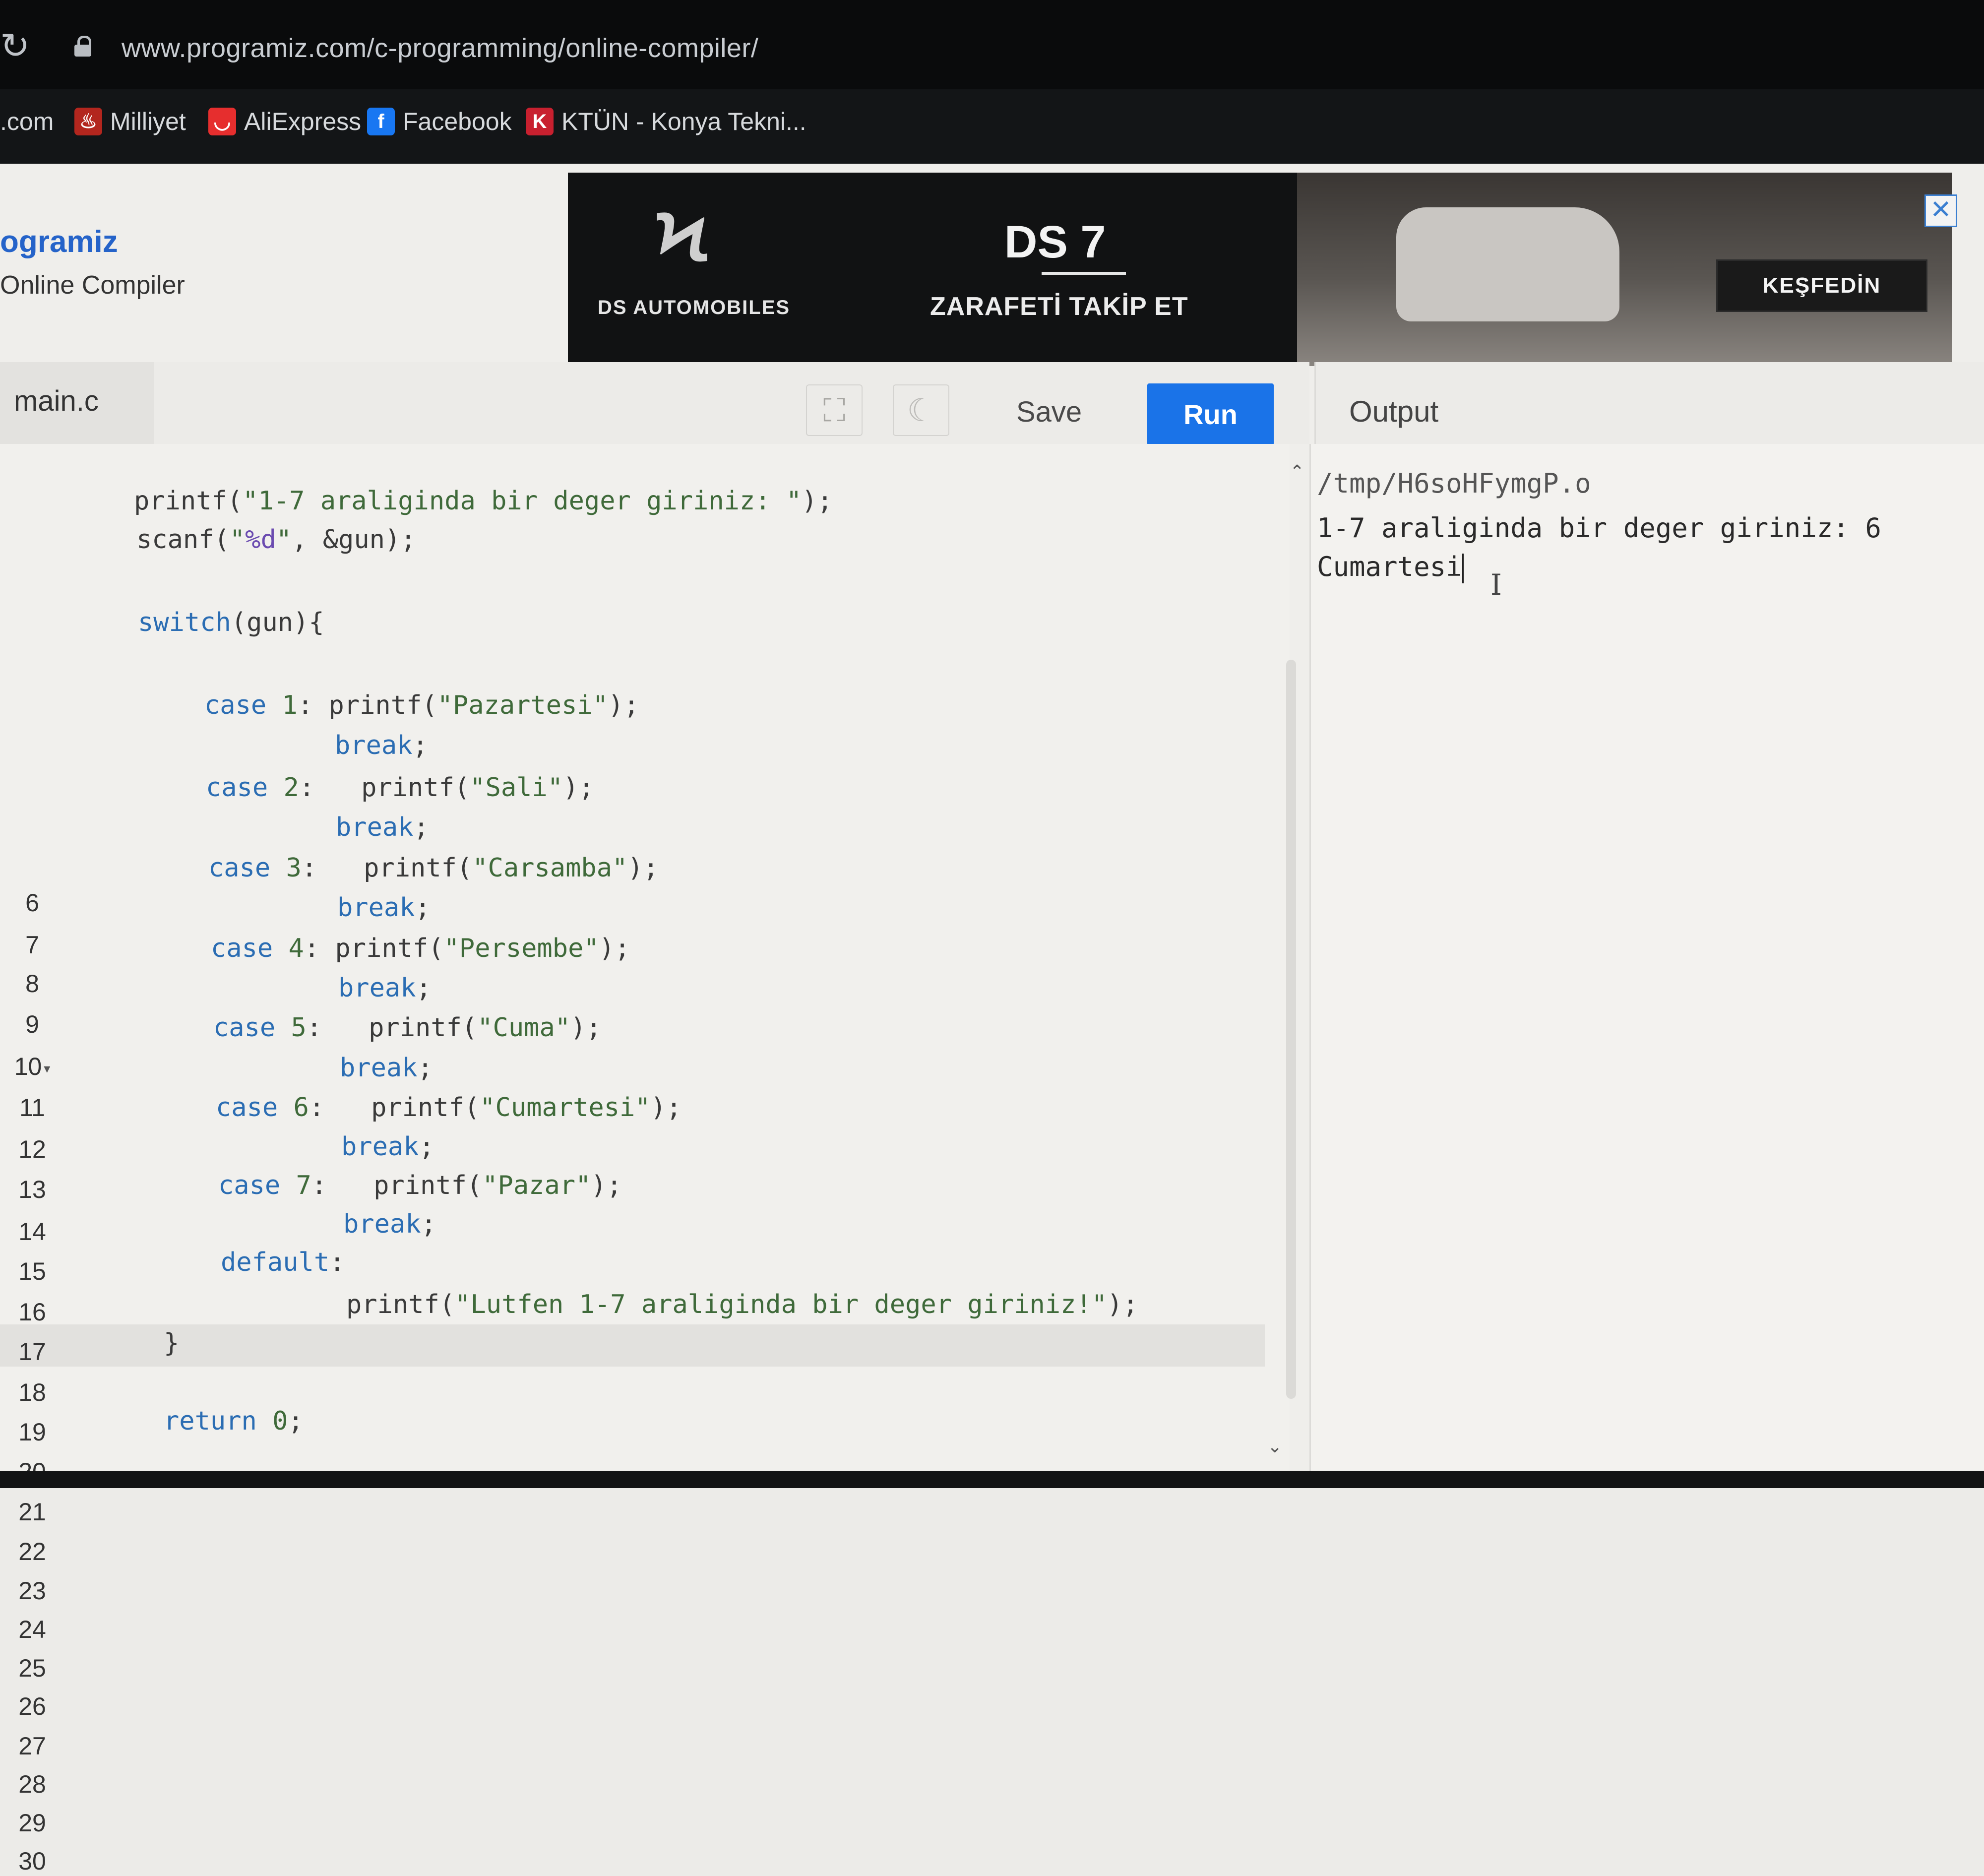  What do you see at coordinates (381, 121) in the screenshot?
I see `facebook-icon: f` at bounding box center [381, 121].